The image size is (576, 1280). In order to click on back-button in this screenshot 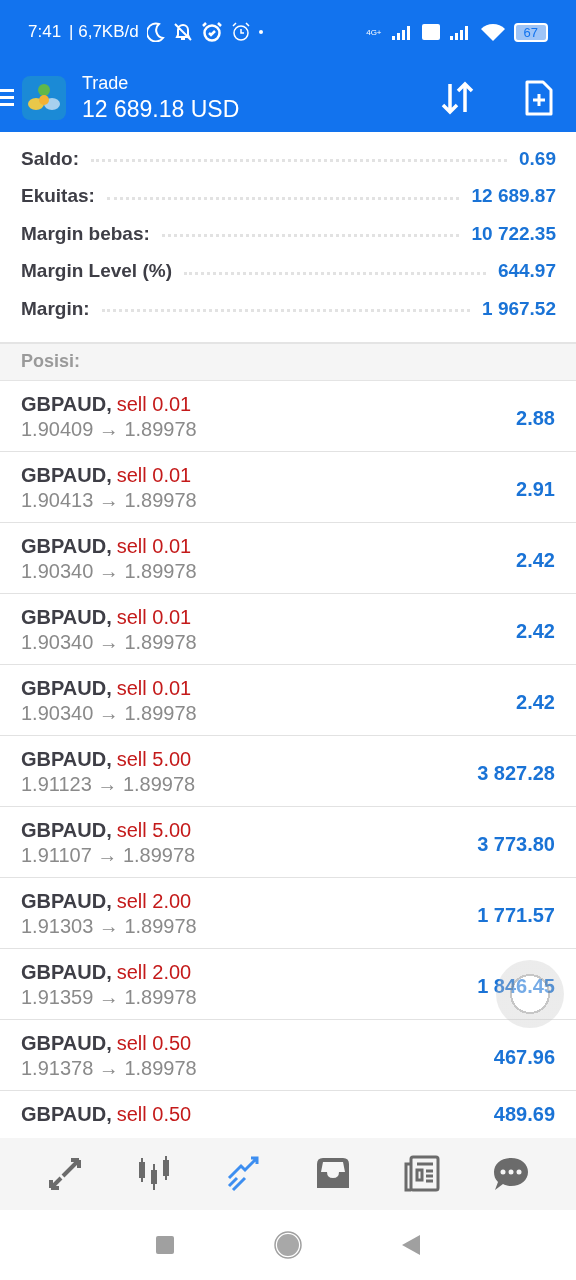, I will do `click(411, 1245)`.